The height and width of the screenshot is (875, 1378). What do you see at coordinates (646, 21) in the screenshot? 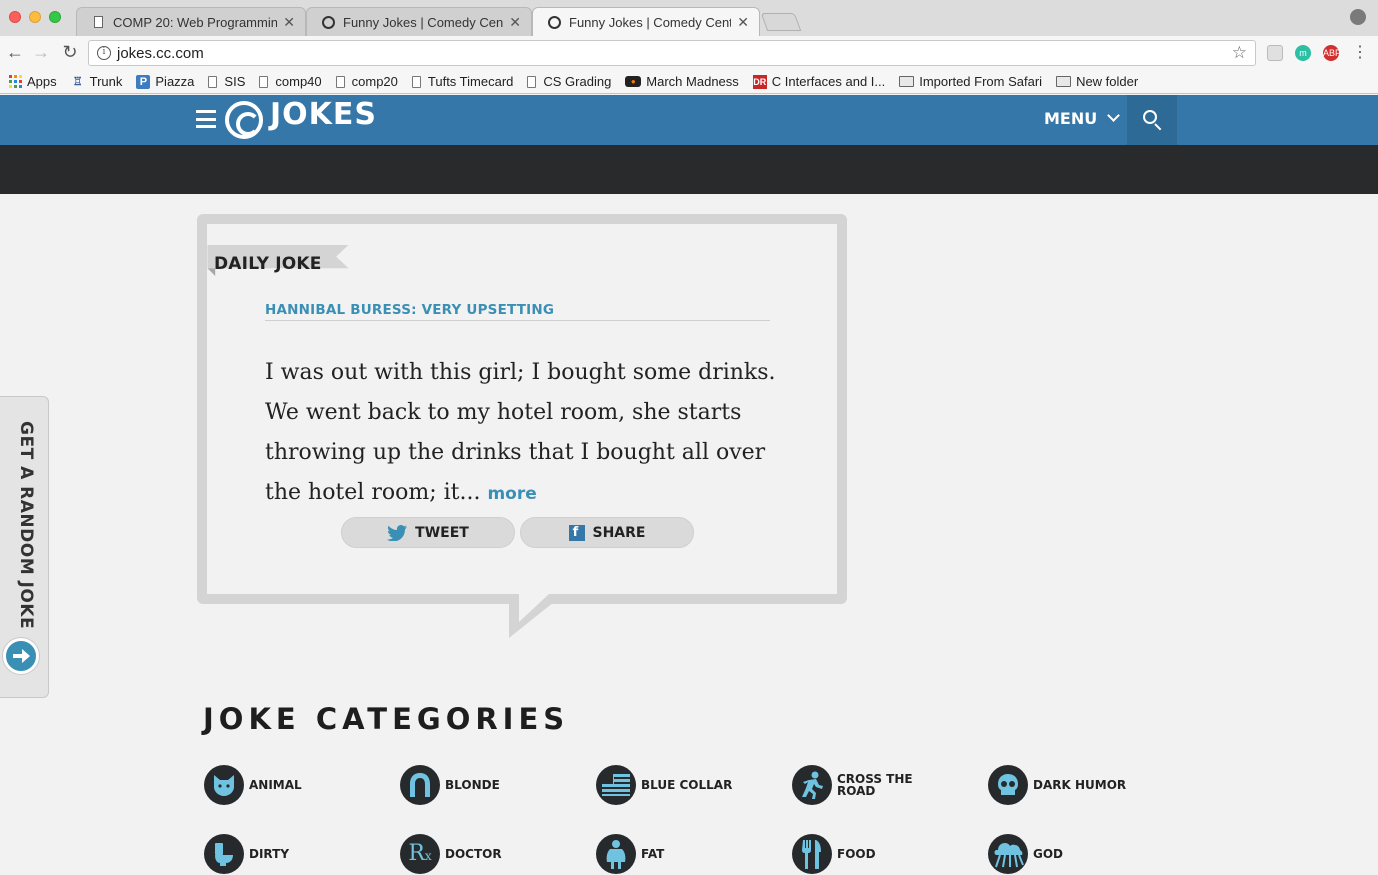
I see `browser-tab-active: Funny Jokes | Comedy Central ✕` at bounding box center [646, 21].